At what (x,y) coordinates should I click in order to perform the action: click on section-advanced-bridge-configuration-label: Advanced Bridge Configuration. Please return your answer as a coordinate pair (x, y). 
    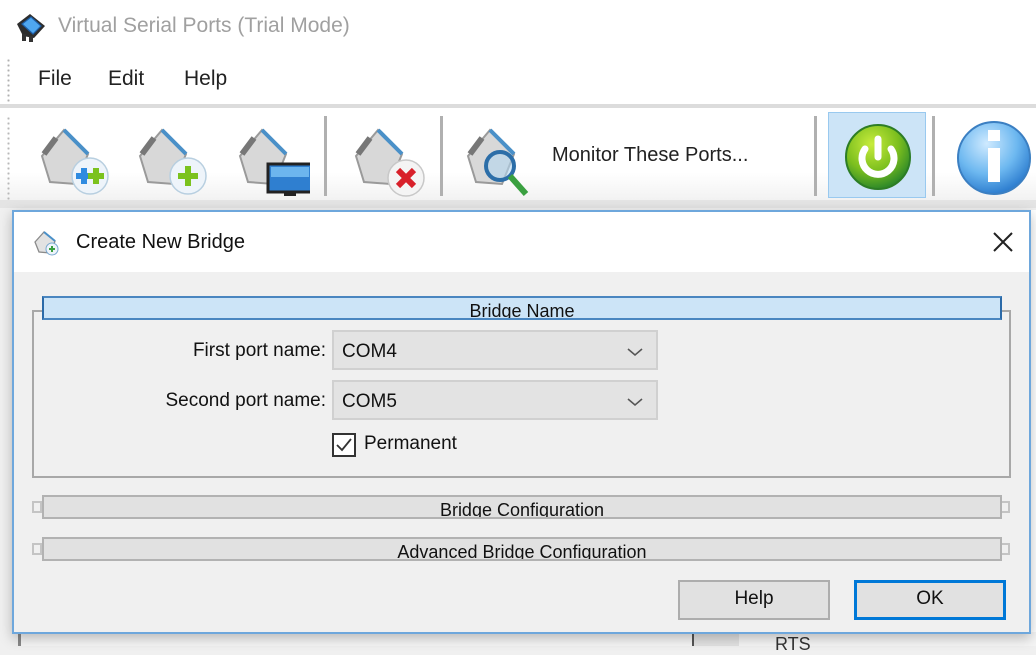
    Looking at the image, I should click on (522, 551).